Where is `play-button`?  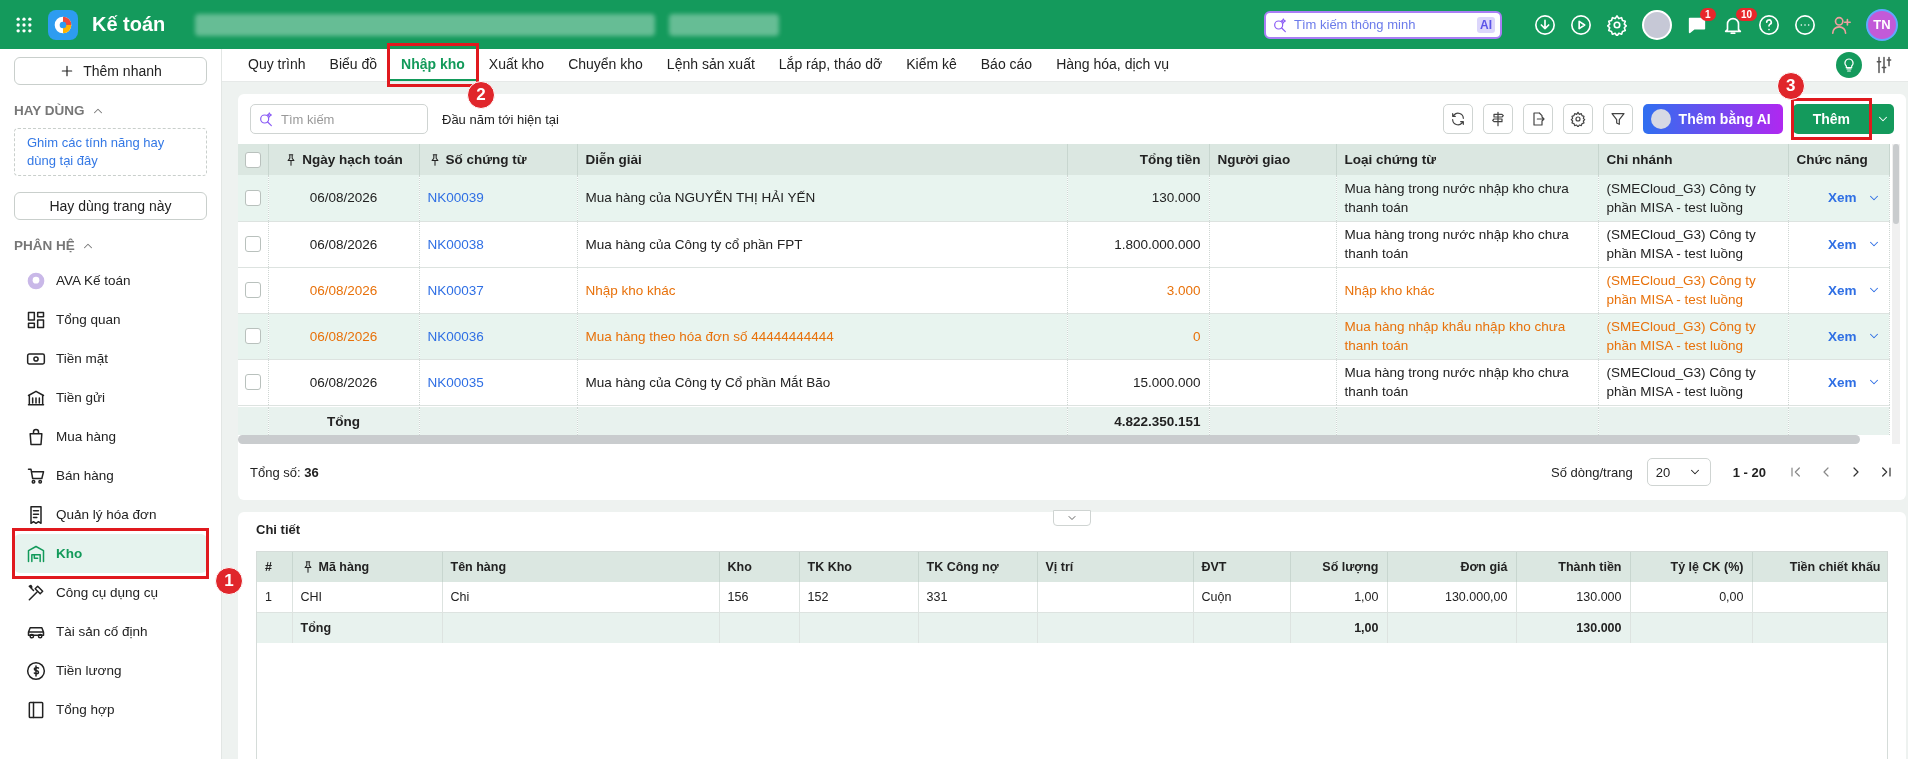
play-button is located at coordinates (1581, 24).